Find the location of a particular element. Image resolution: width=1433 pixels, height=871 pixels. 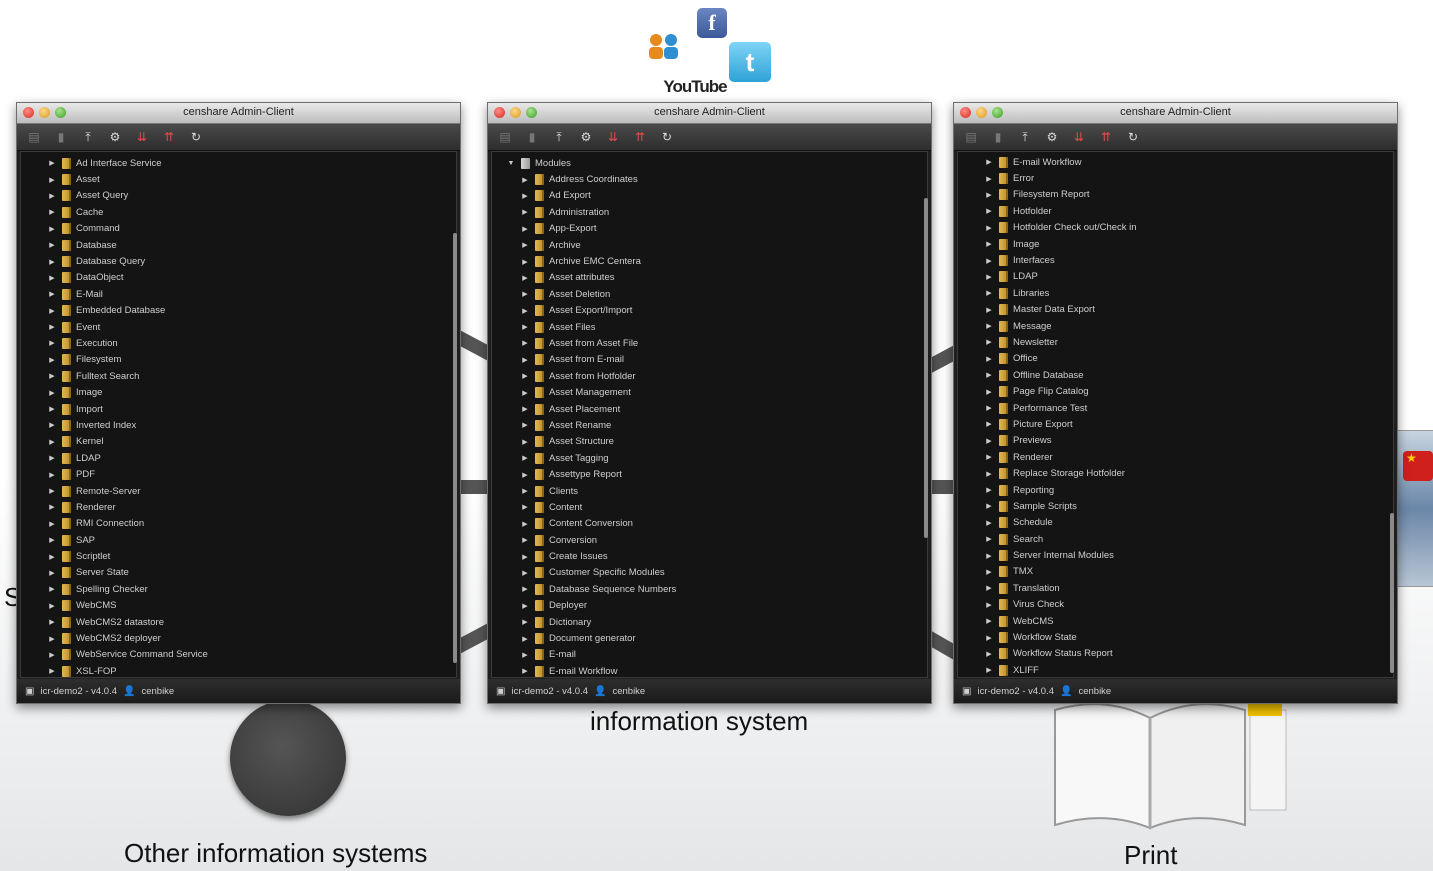

tree-item: ▶ DataObject is located at coordinates (251, 278).